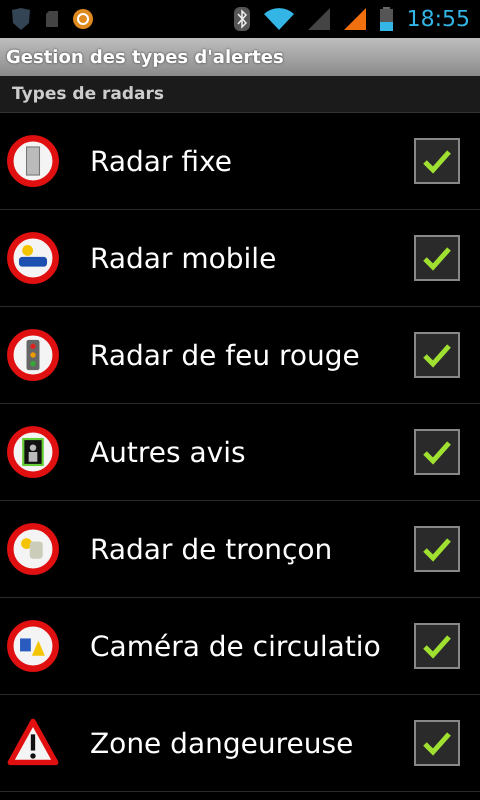 The height and width of the screenshot is (800, 480). What do you see at coordinates (250, 646) in the screenshot?
I see `item-label: Caméra de circulatio` at bounding box center [250, 646].